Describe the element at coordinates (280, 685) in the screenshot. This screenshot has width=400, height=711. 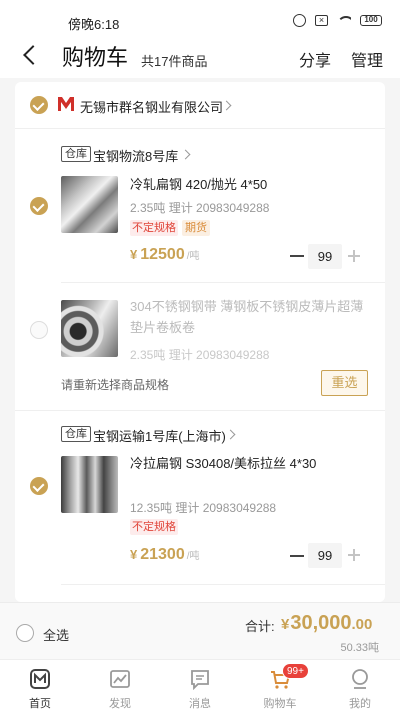
I see `tab-cart: 99+ 购物车` at that location.